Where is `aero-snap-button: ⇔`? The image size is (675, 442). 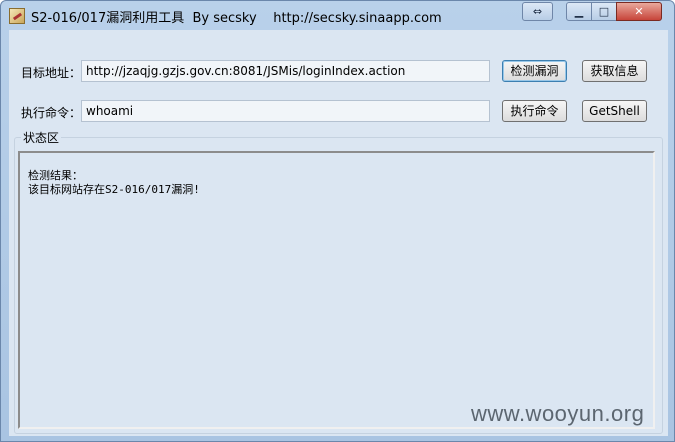 aero-snap-button: ⇔ is located at coordinates (537, 11).